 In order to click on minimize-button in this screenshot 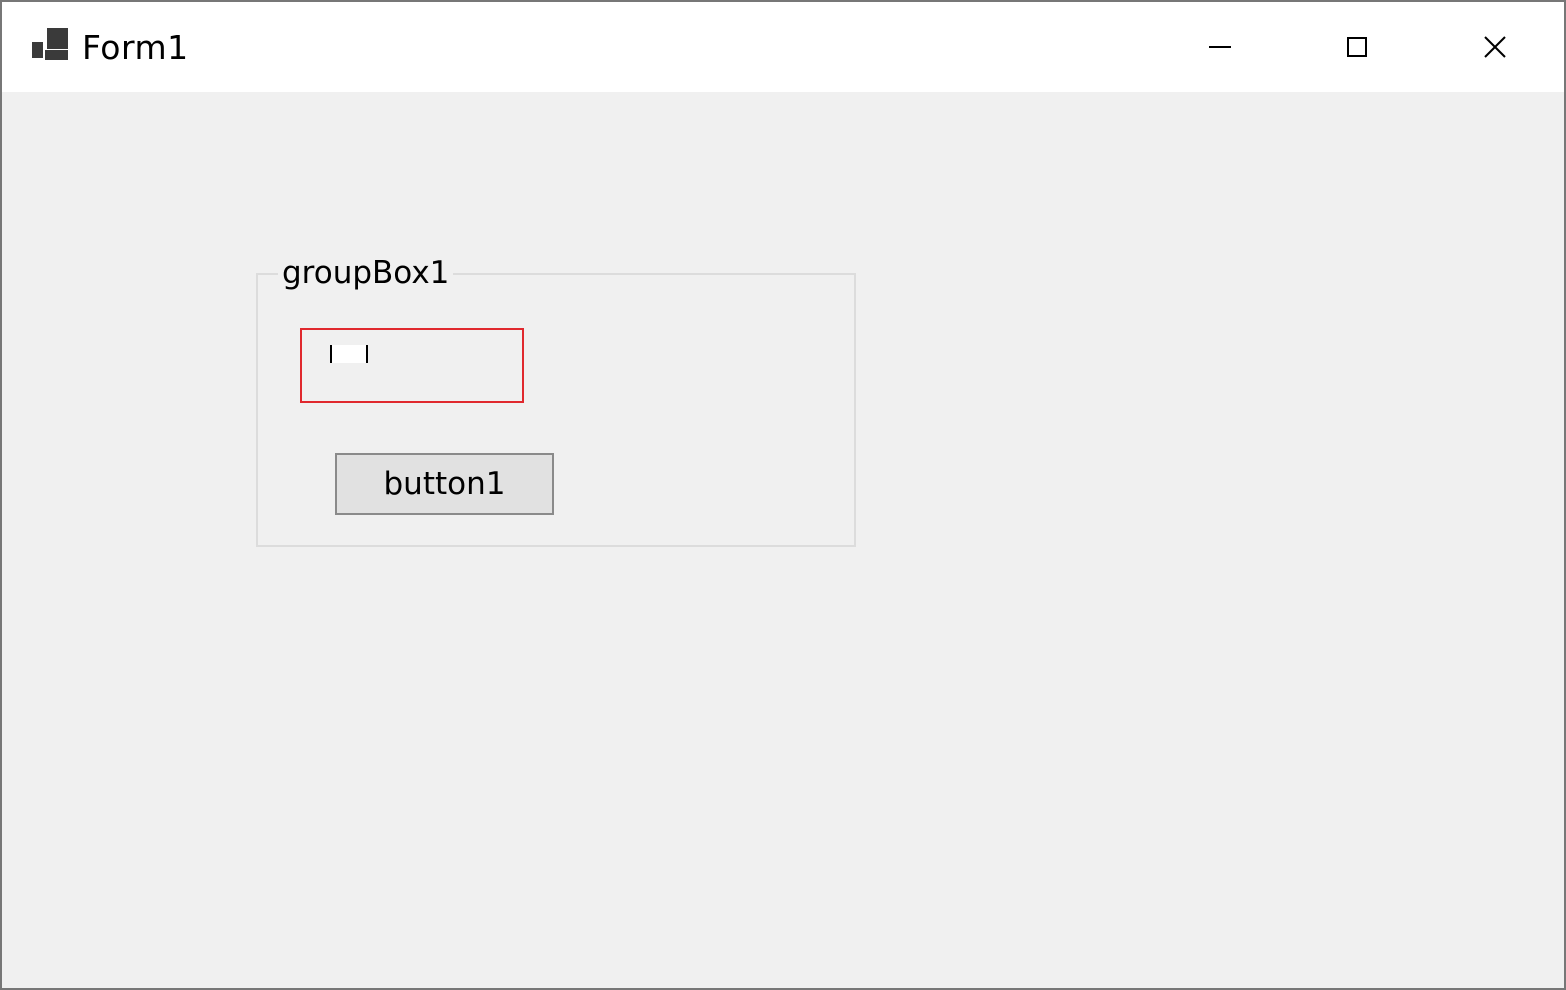, I will do `click(1219, 47)`.